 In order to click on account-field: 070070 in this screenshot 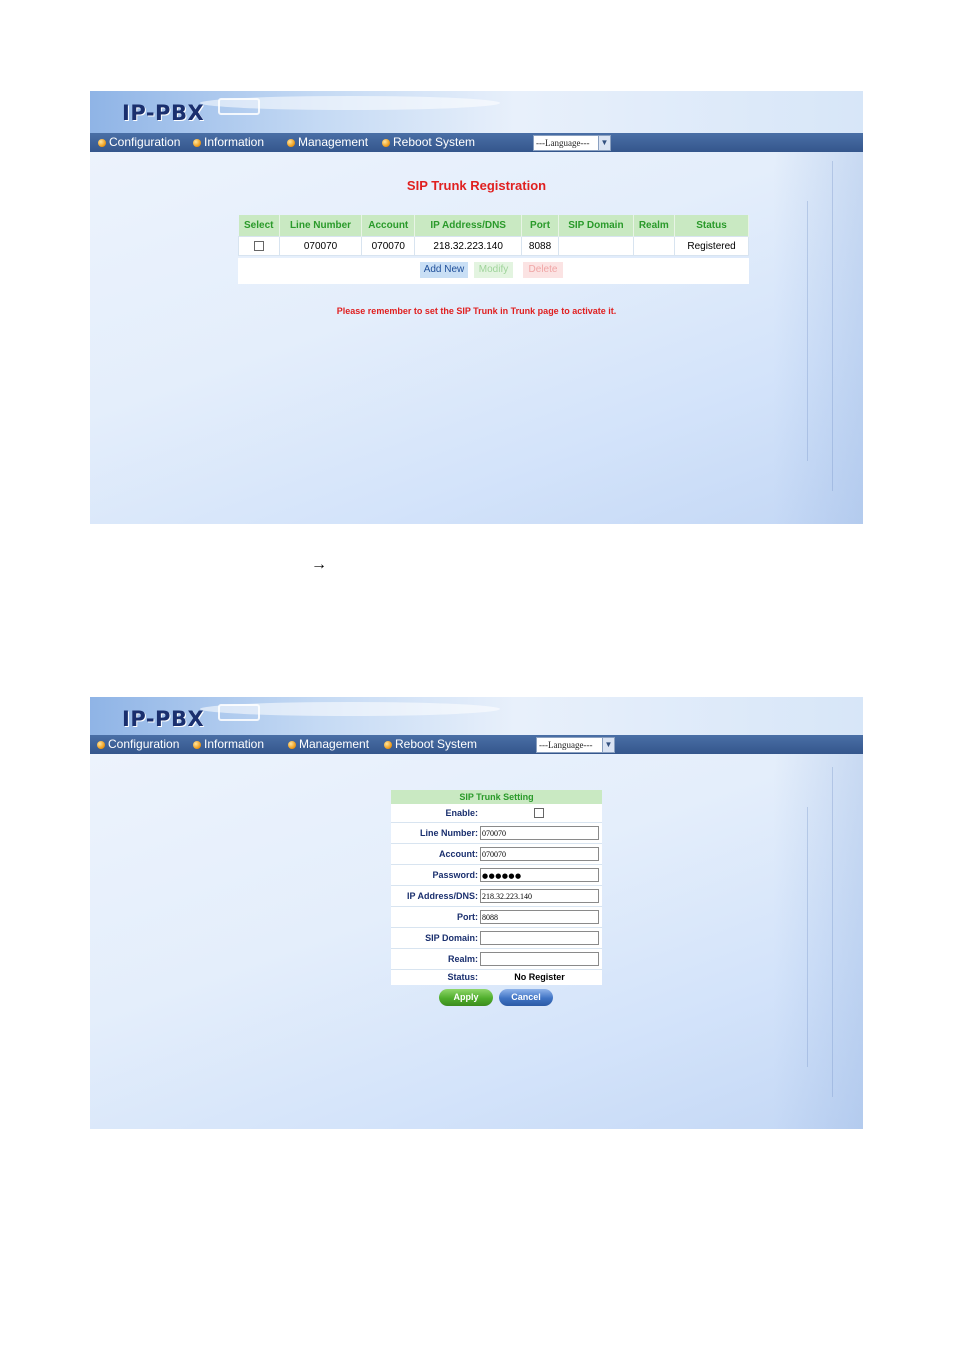, I will do `click(539, 854)`.